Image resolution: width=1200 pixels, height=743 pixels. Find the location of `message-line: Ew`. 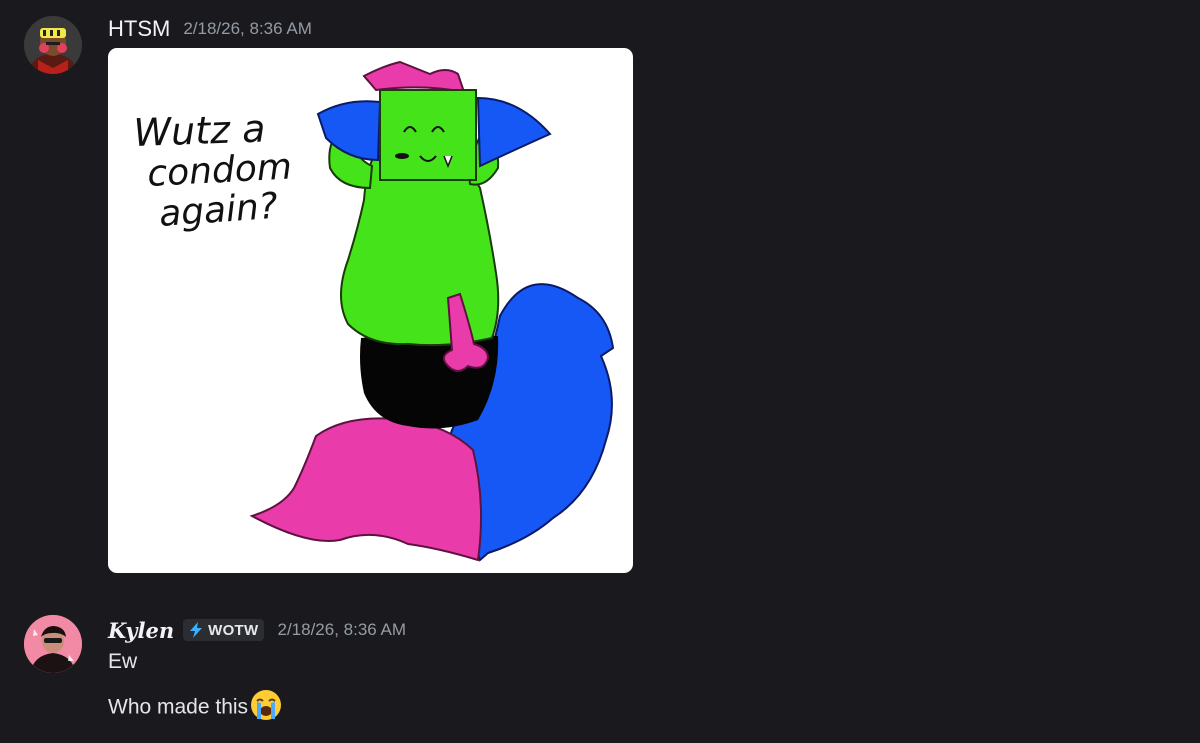

message-line: Ew is located at coordinates (123, 661).